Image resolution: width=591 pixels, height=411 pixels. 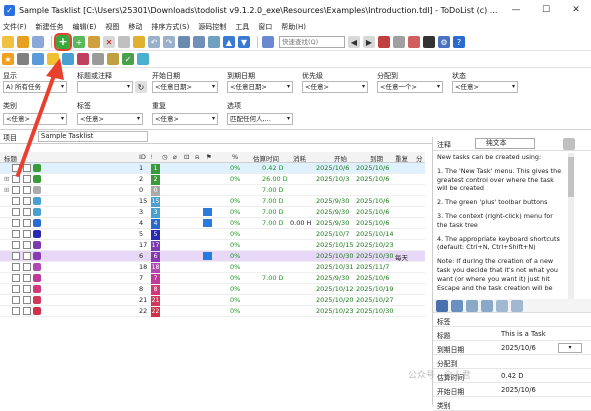 What do you see at coordinates (112, 27) in the screenshot?
I see `menu-view: 视图` at bounding box center [112, 27].